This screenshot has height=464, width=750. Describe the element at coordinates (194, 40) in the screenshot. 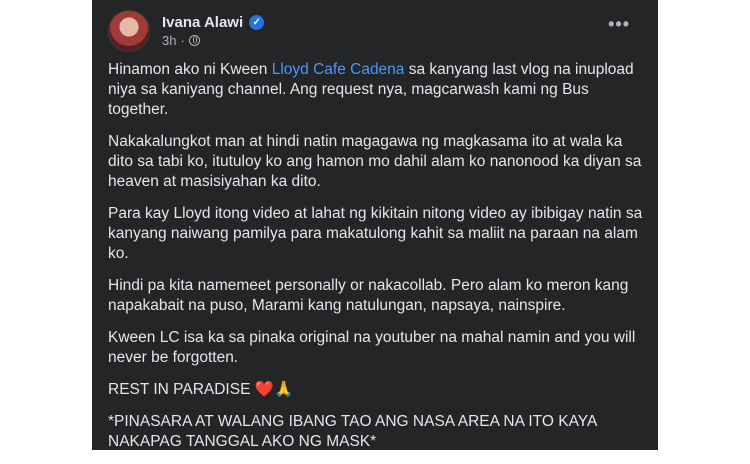

I see `globe-icon` at that location.